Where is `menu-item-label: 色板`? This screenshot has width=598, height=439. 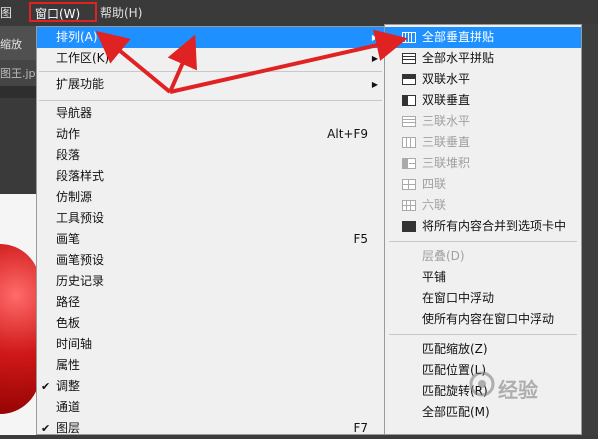 menu-item-label: 色板 is located at coordinates (68, 323).